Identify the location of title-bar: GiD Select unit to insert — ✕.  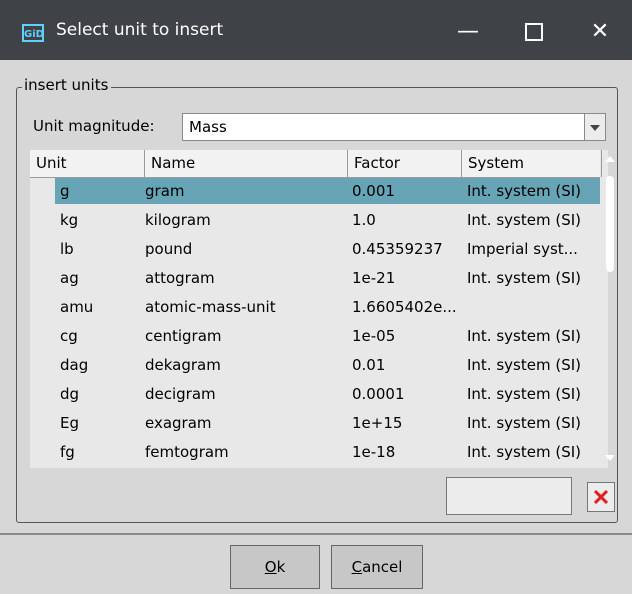
(316, 30).